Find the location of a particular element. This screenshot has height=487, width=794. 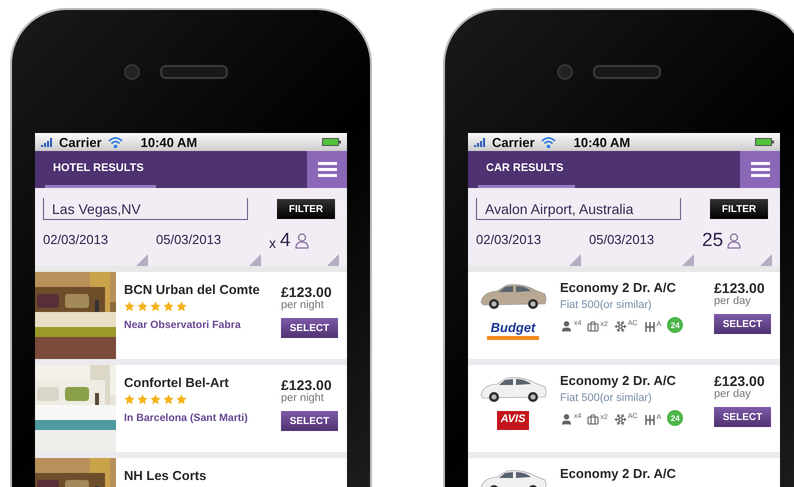

hotel-name: Confortel Bel-Art is located at coordinates (177, 382).